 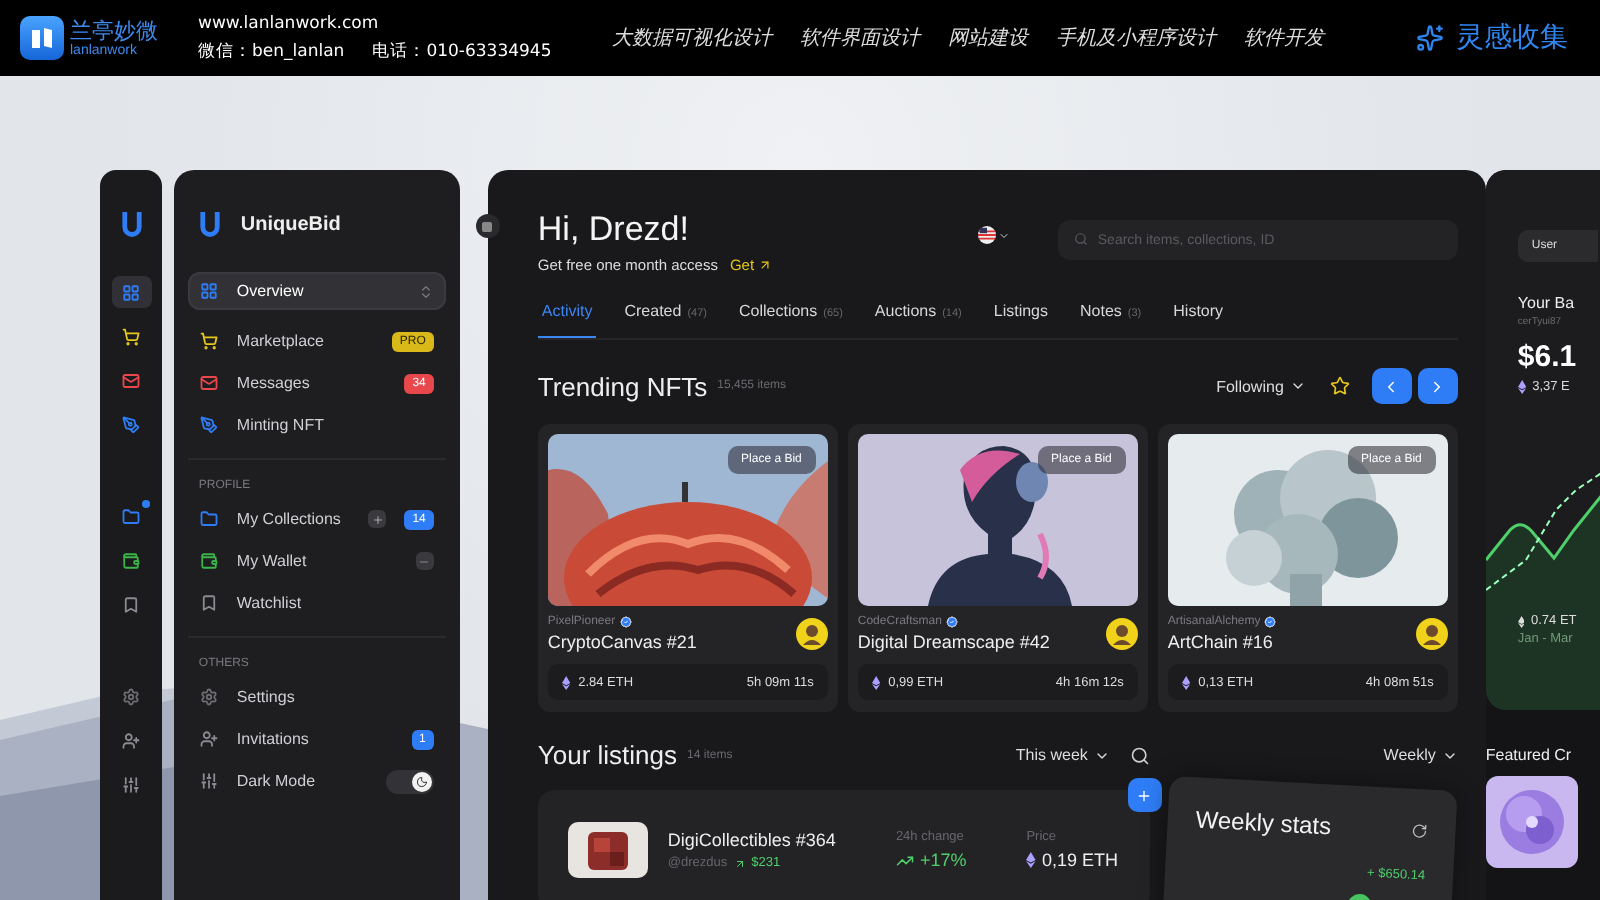 I want to click on card-title: Your Ba, so click(x=1547, y=303).